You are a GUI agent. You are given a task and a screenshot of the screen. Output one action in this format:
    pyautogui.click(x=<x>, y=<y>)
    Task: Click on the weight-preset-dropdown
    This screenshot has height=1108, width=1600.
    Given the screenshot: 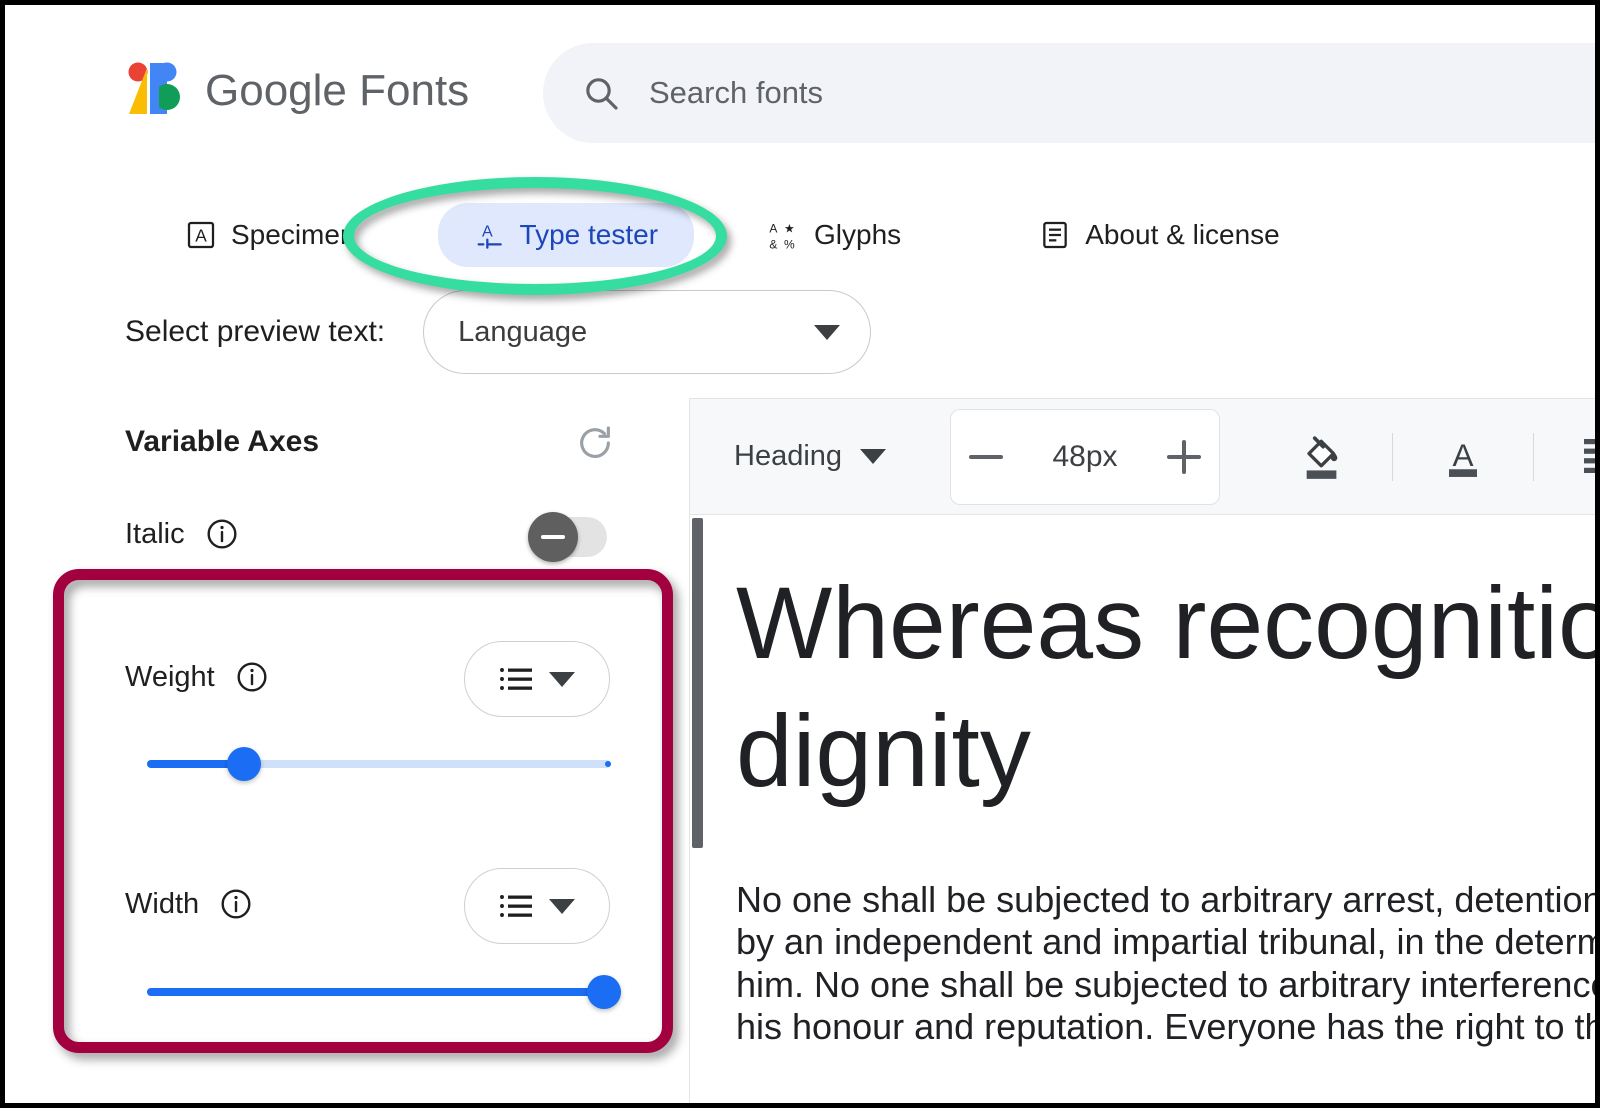 What is the action you would take?
    pyautogui.click(x=537, y=679)
    